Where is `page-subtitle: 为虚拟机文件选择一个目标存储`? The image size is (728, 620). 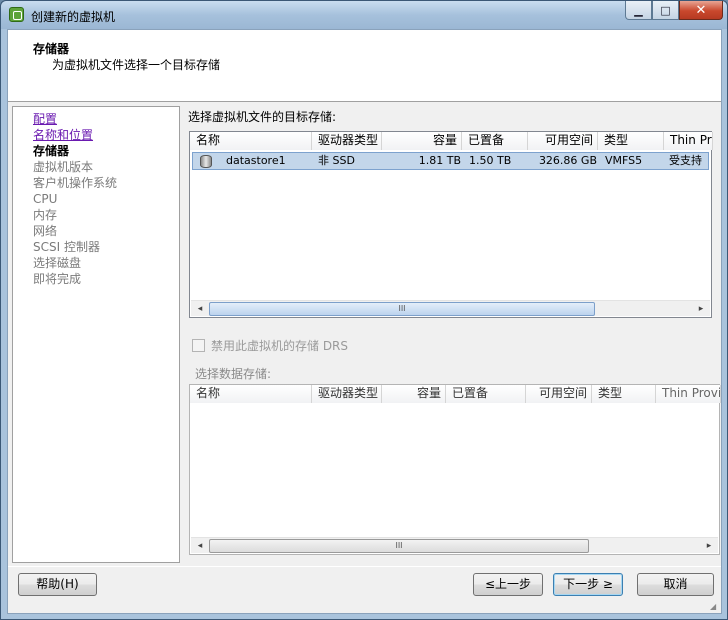
page-subtitle: 为虚拟机文件选择一个目标存储 is located at coordinates (136, 65).